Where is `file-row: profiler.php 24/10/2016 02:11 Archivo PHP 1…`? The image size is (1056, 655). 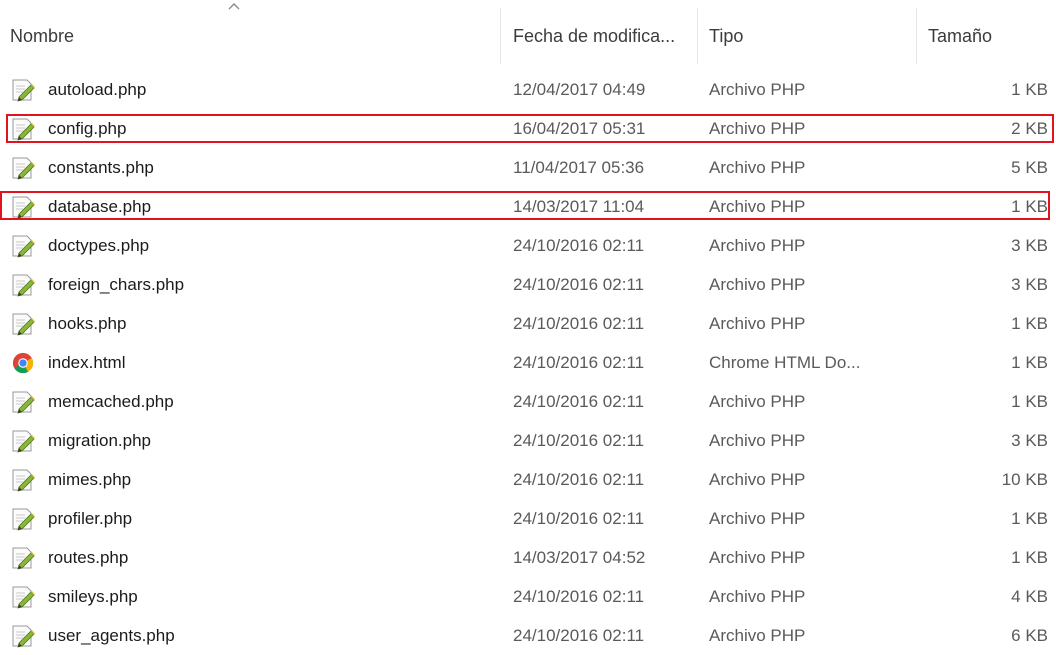 file-row: profiler.php 24/10/2016 02:11 Archivo PHP 1… is located at coordinates (528, 518).